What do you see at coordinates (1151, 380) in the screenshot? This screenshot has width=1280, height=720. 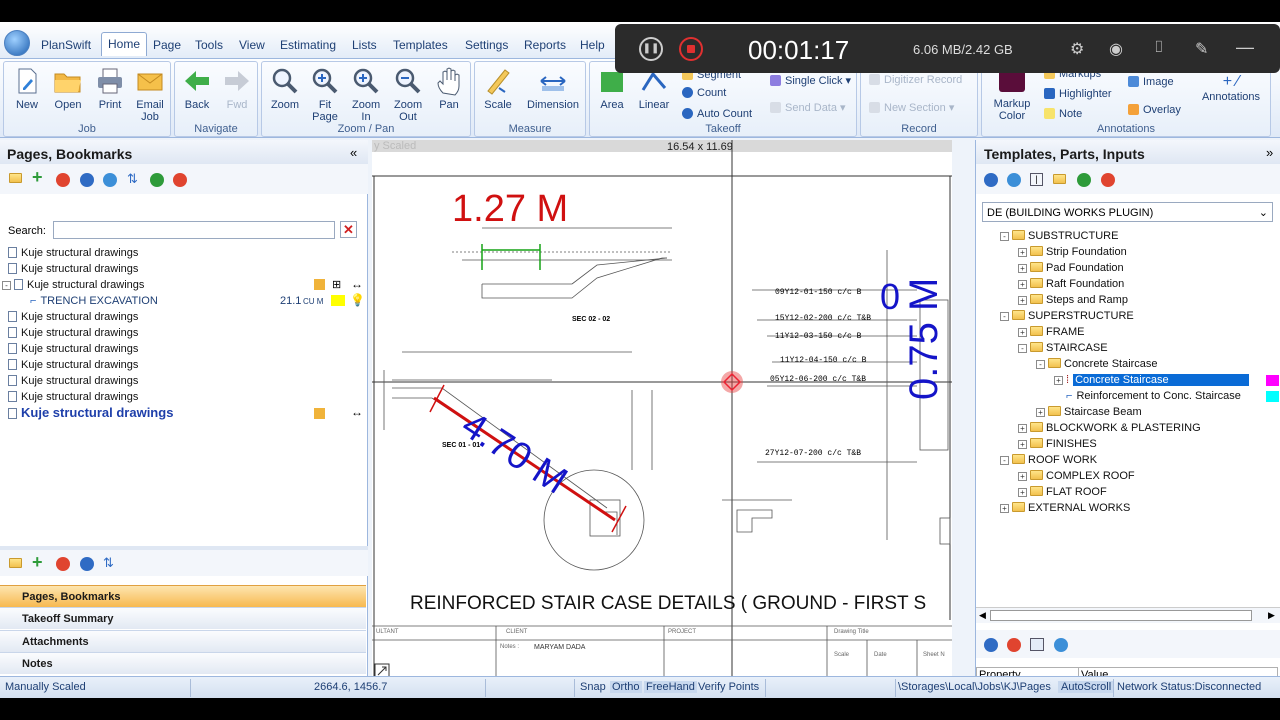 I see `tree-node: + ⁞ Concrete Staircase` at bounding box center [1151, 380].